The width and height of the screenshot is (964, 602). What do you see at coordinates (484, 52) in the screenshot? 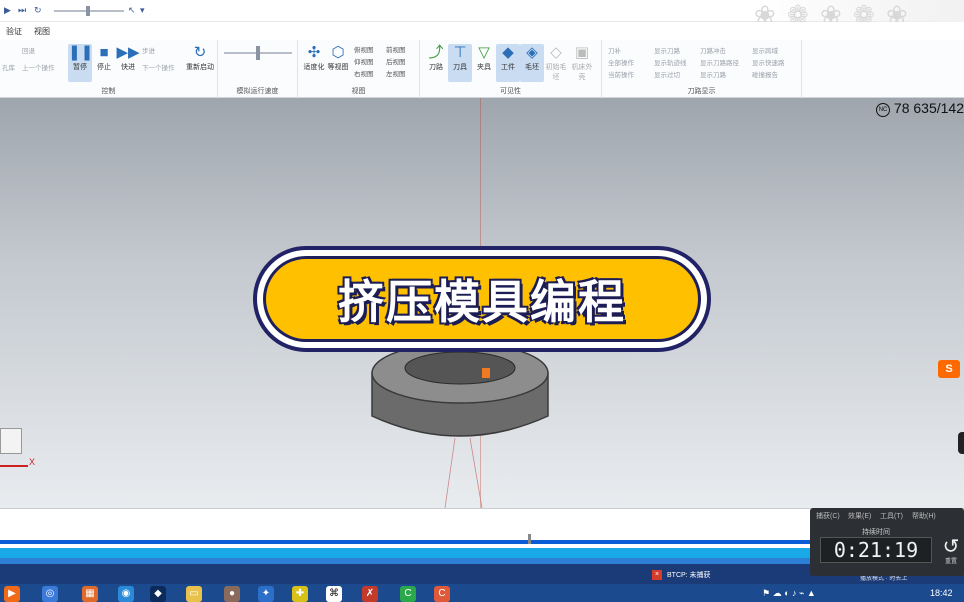
I see `holder-icon: ▽` at bounding box center [484, 52].